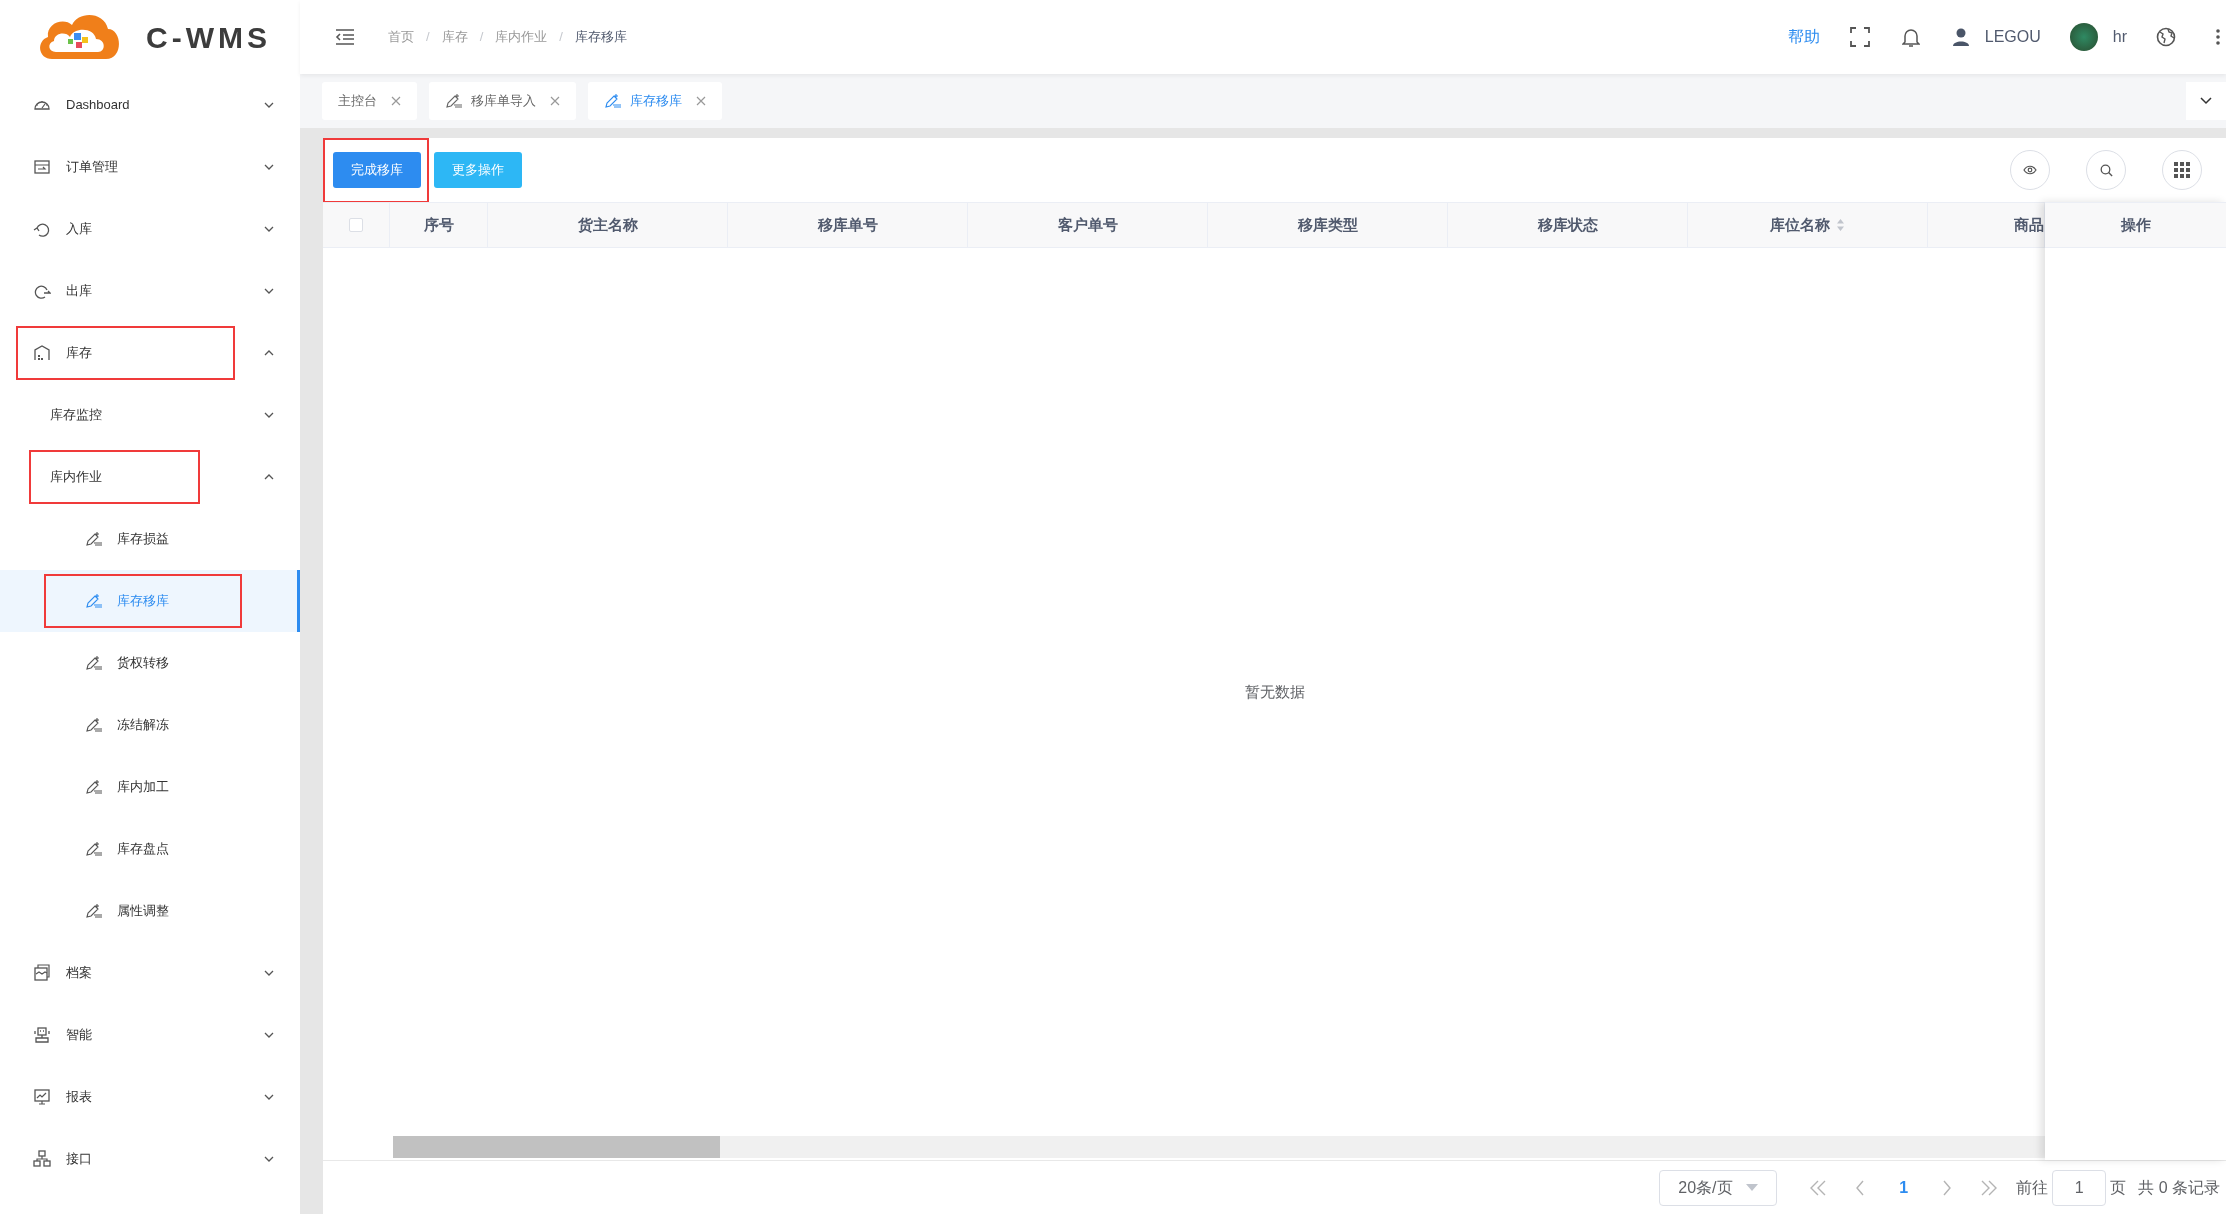  Describe the element at coordinates (150, 787) in the screenshot. I see `submenu-item: 库内加工` at that location.